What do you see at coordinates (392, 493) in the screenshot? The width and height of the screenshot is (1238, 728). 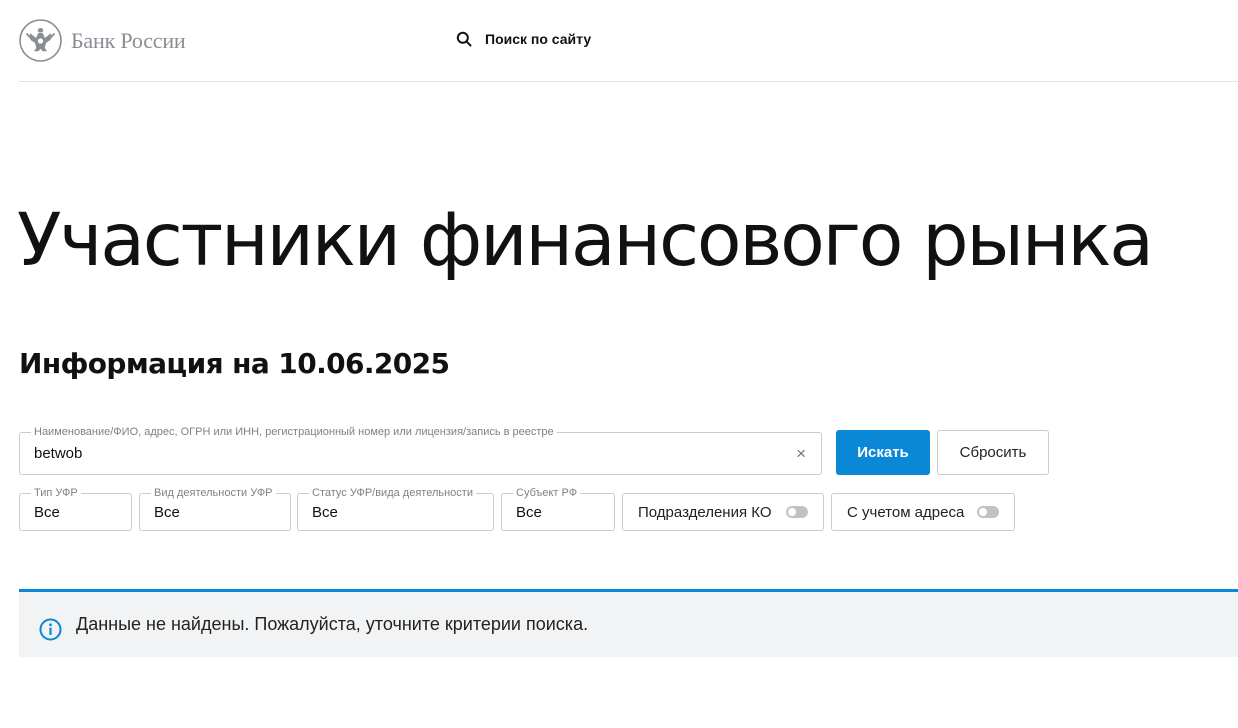 I see `filter-status-label: Статус УФР/вида деятельности` at bounding box center [392, 493].